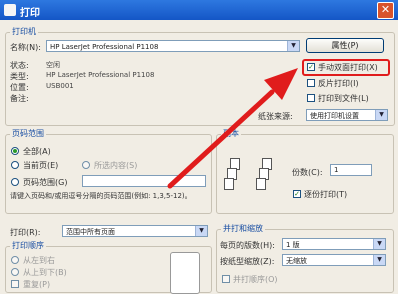 The height and width of the screenshot is (294, 398). What do you see at coordinates (297, 194) in the screenshot?
I see `collate-checkbox: ✓` at bounding box center [297, 194].